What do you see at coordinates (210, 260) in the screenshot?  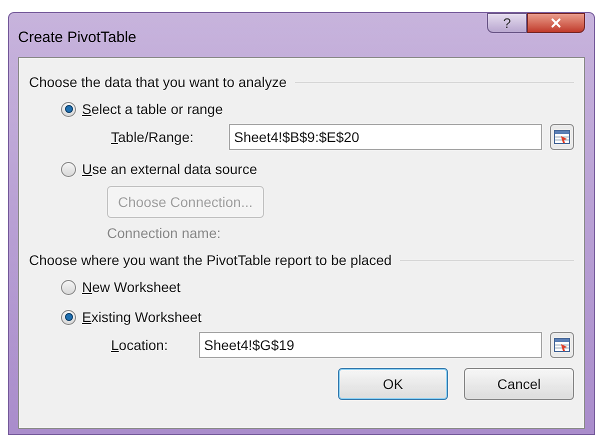 I see `section-heading: Choose where you want the PivotTable report to be placed` at bounding box center [210, 260].